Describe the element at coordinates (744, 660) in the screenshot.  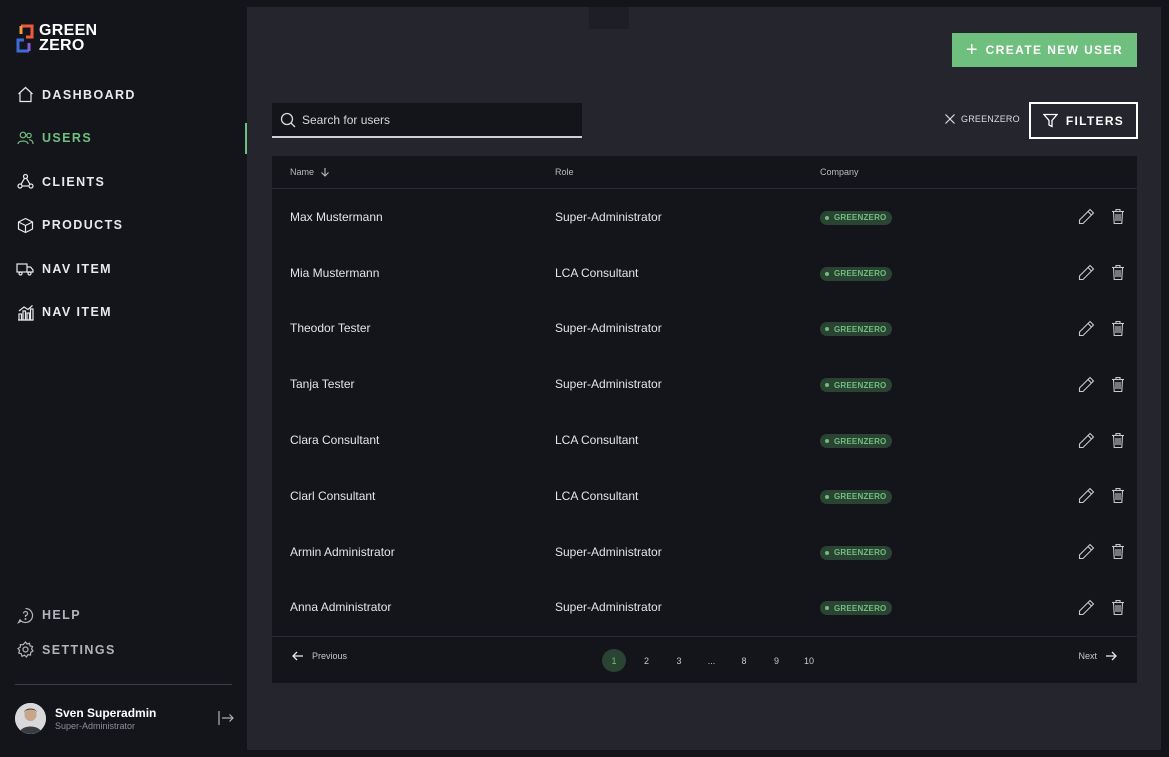
I see `page-number: 8` at that location.